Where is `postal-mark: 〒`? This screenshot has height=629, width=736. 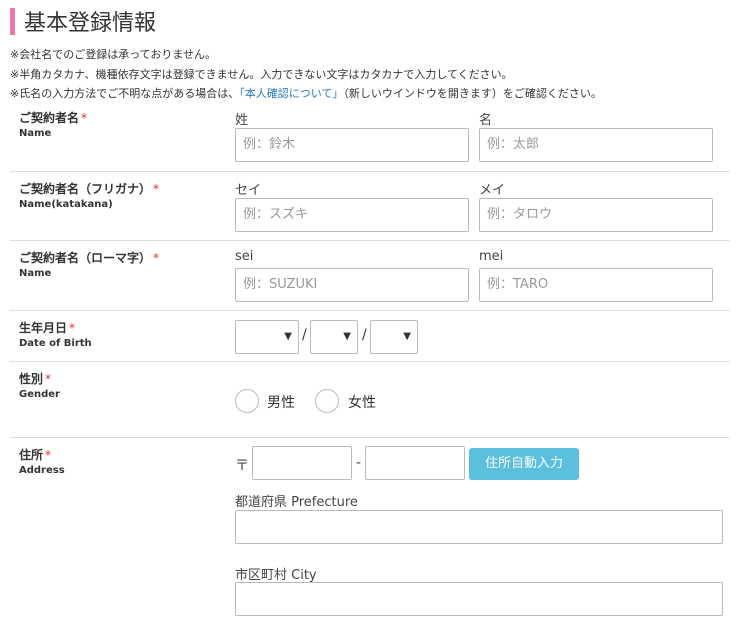
postal-mark: 〒 is located at coordinates (242, 466).